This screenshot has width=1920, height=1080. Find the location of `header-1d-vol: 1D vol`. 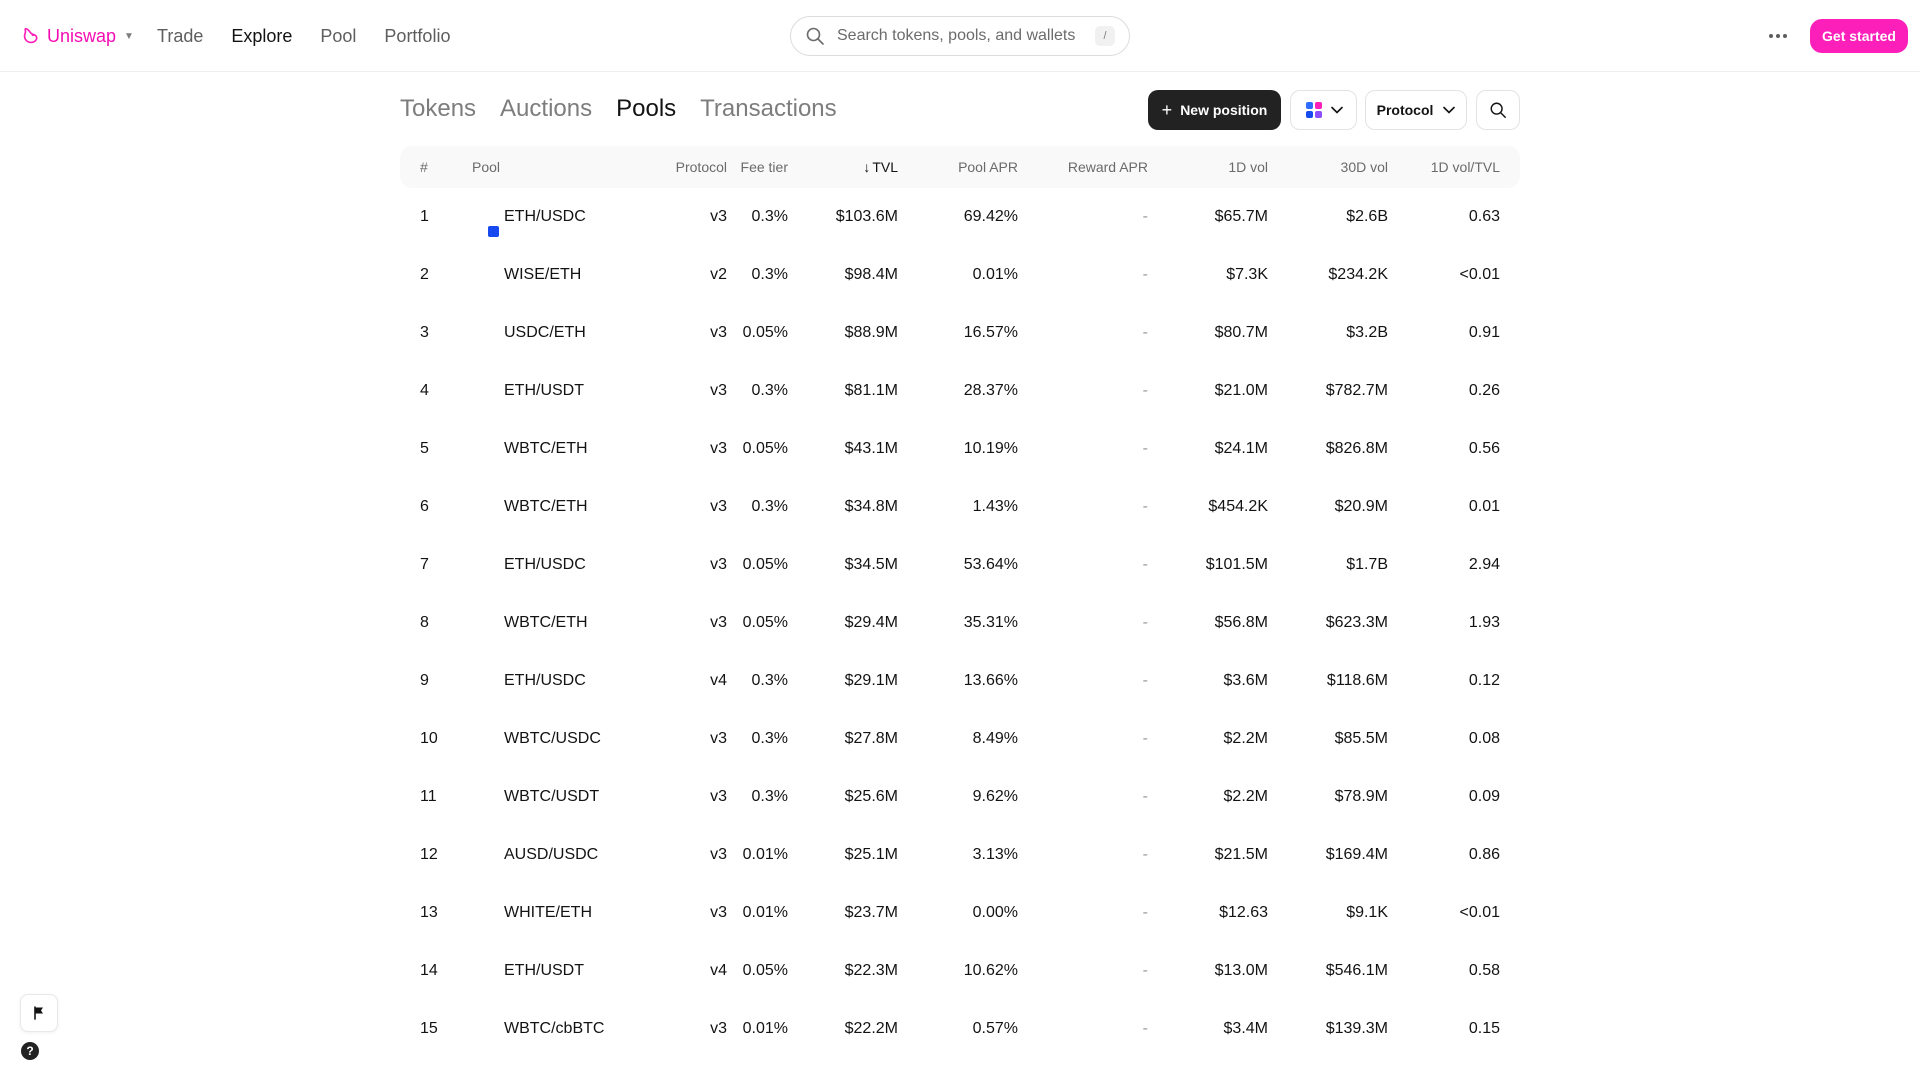

header-1d-vol: 1D vol is located at coordinates (1248, 167).